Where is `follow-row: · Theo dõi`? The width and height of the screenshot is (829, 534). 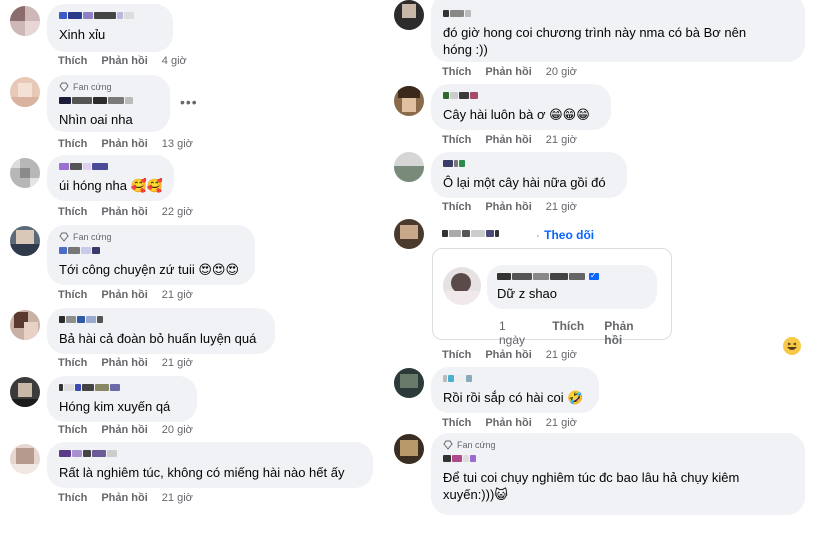
follow-row: · Theo dõi is located at coordinates (565, 235).